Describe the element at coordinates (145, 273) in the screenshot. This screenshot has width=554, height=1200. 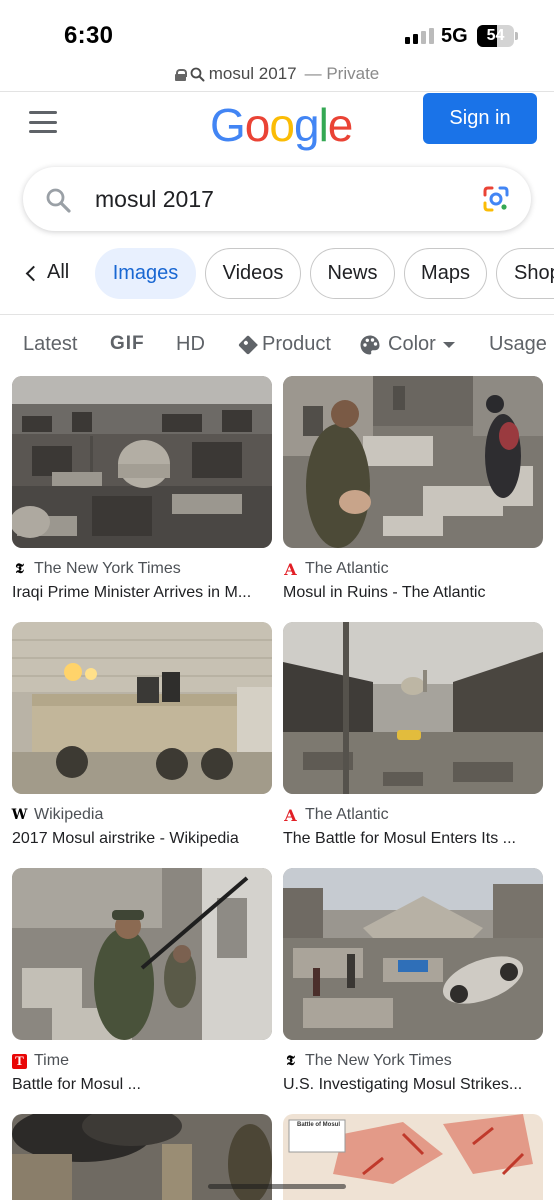
I see `tab-images: Images` at that location.